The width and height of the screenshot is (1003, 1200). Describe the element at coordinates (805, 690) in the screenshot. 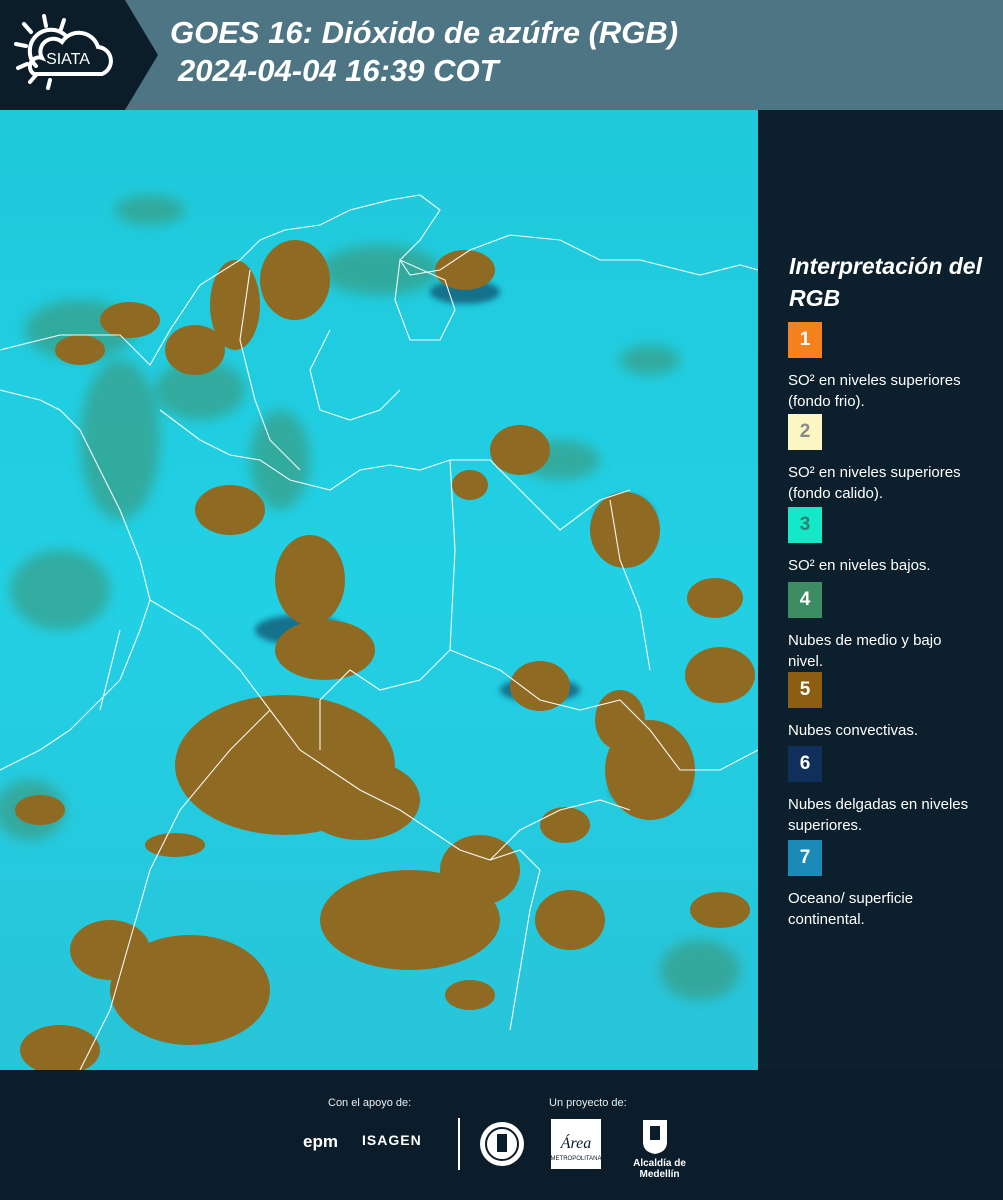

I see `legend-swatch: 5` at that location.